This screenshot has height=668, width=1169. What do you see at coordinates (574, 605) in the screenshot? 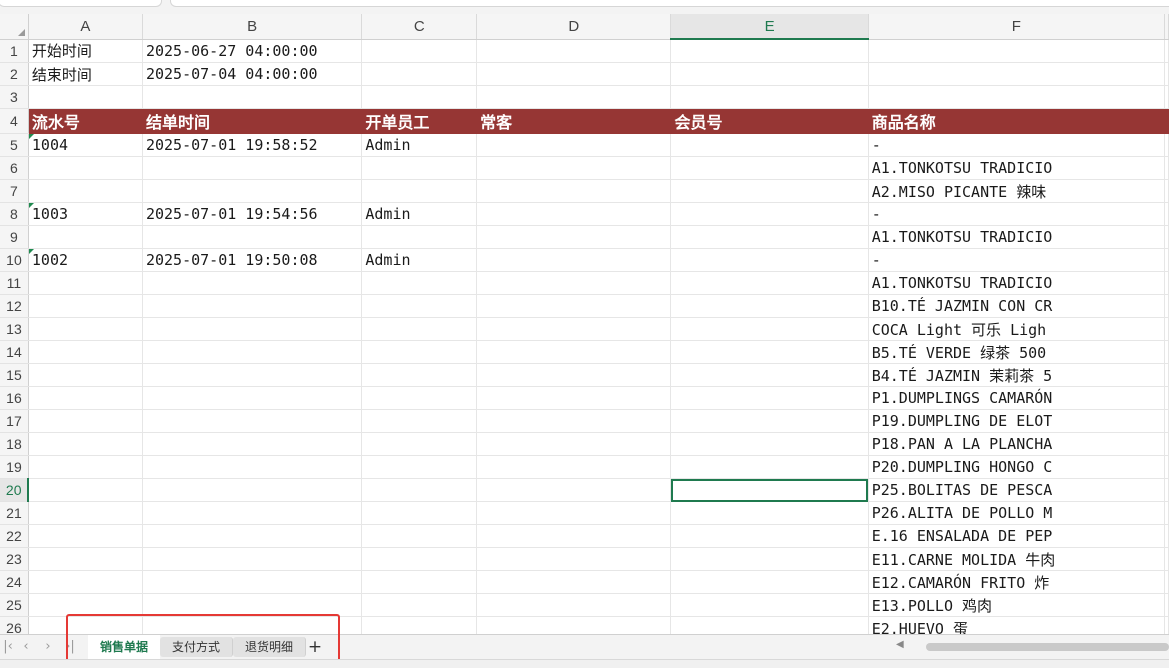
I see `cell-d25` at bounding box center [574, 605].